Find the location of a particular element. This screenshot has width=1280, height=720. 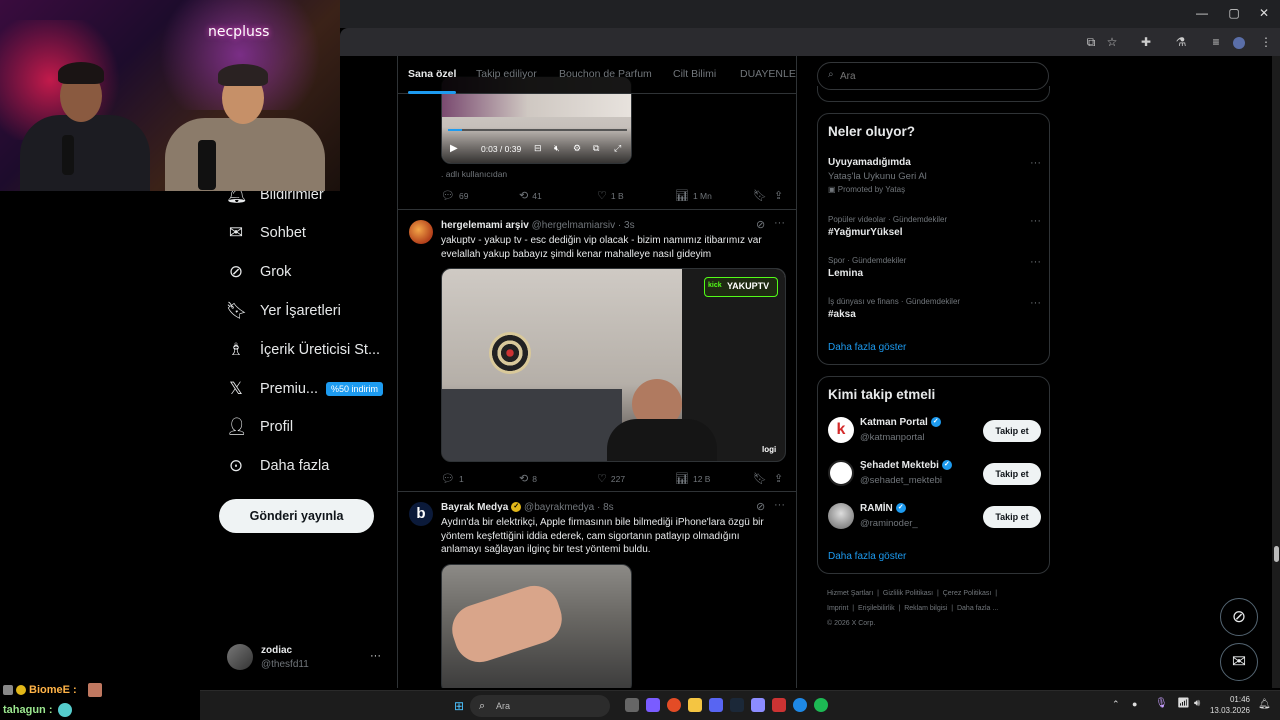

extensions-icon: ✚ is located at coordinates (1146, 42).